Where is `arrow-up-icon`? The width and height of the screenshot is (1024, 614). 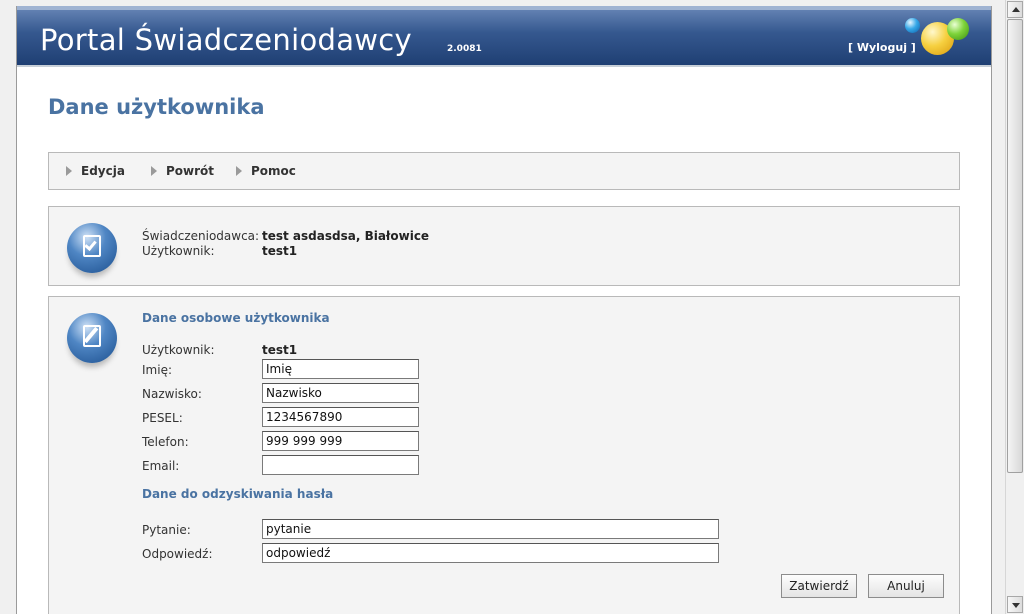 arrow-up-icon is located at coordinates (1016, 9).